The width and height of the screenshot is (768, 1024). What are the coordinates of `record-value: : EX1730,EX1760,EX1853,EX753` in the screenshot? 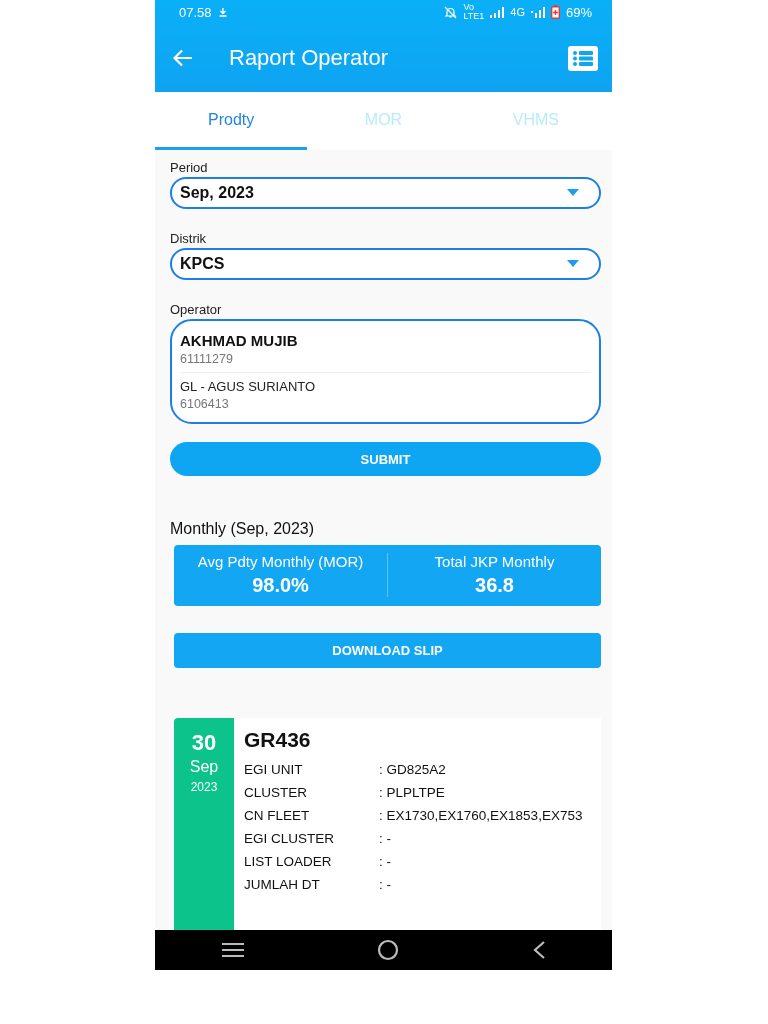 It's located at (481, 815).